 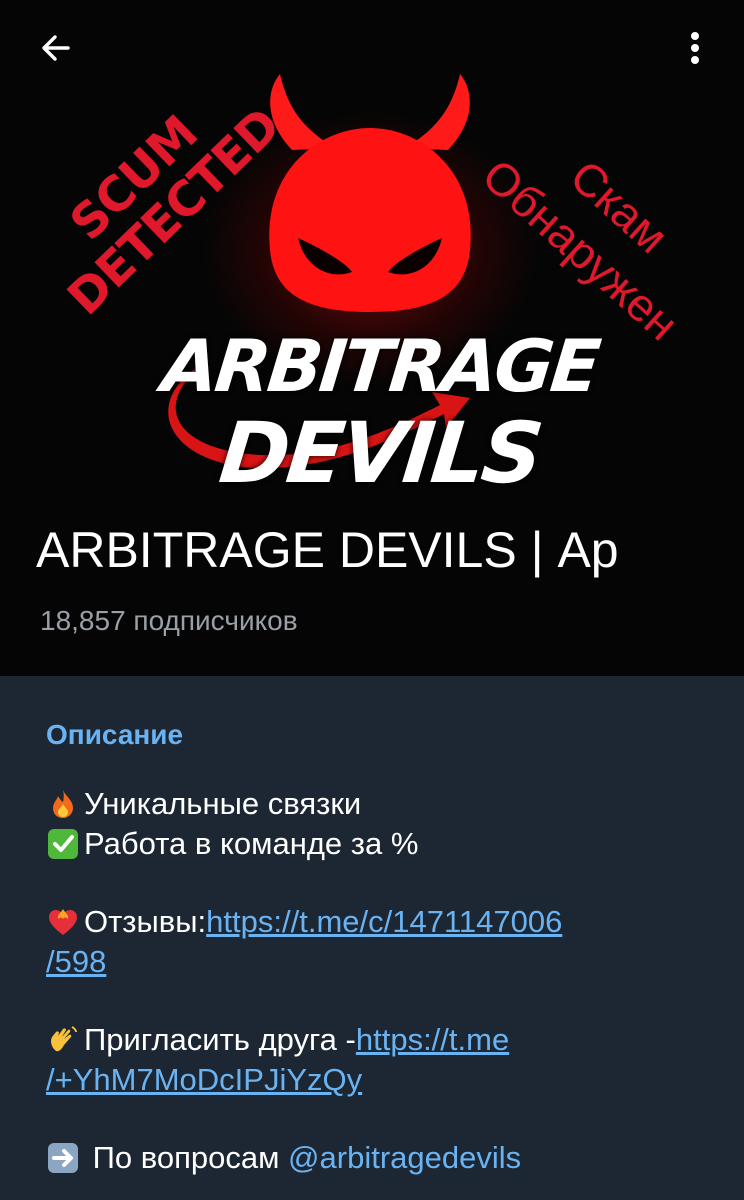 I want to click on heart-on-fire-icon, so click(x=63, y=922).